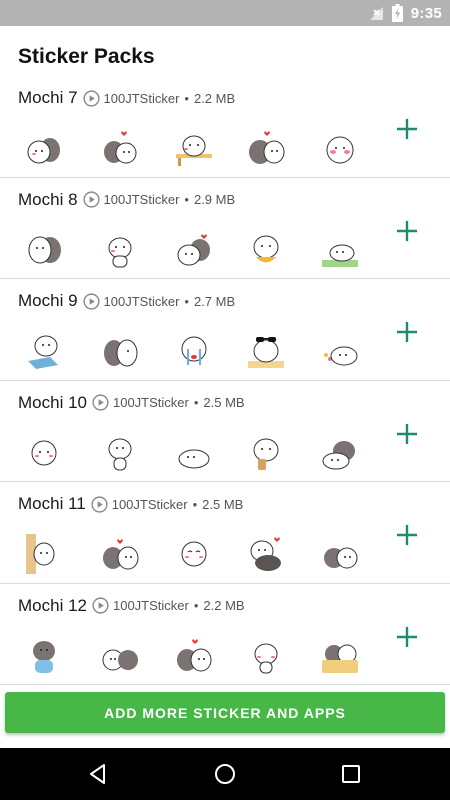 The width and height of the screenshot is (450, 800). Describe the element at coordinates (120, 659) in the screenshot. I see `sticker-cats-together` at that location.